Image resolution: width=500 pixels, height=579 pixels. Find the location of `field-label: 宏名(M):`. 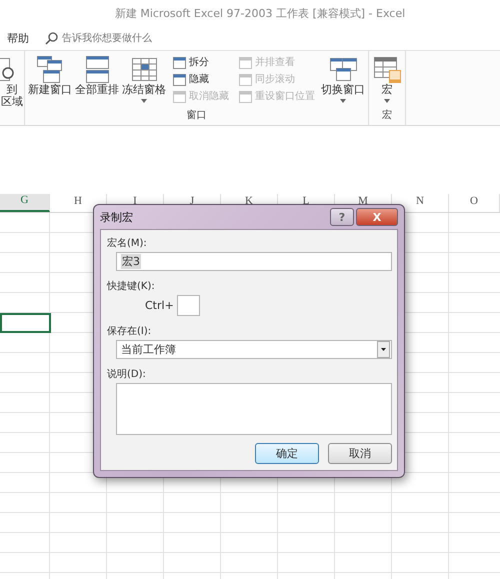

field-label: 宏名(M): is located at coordinates (127, 243).